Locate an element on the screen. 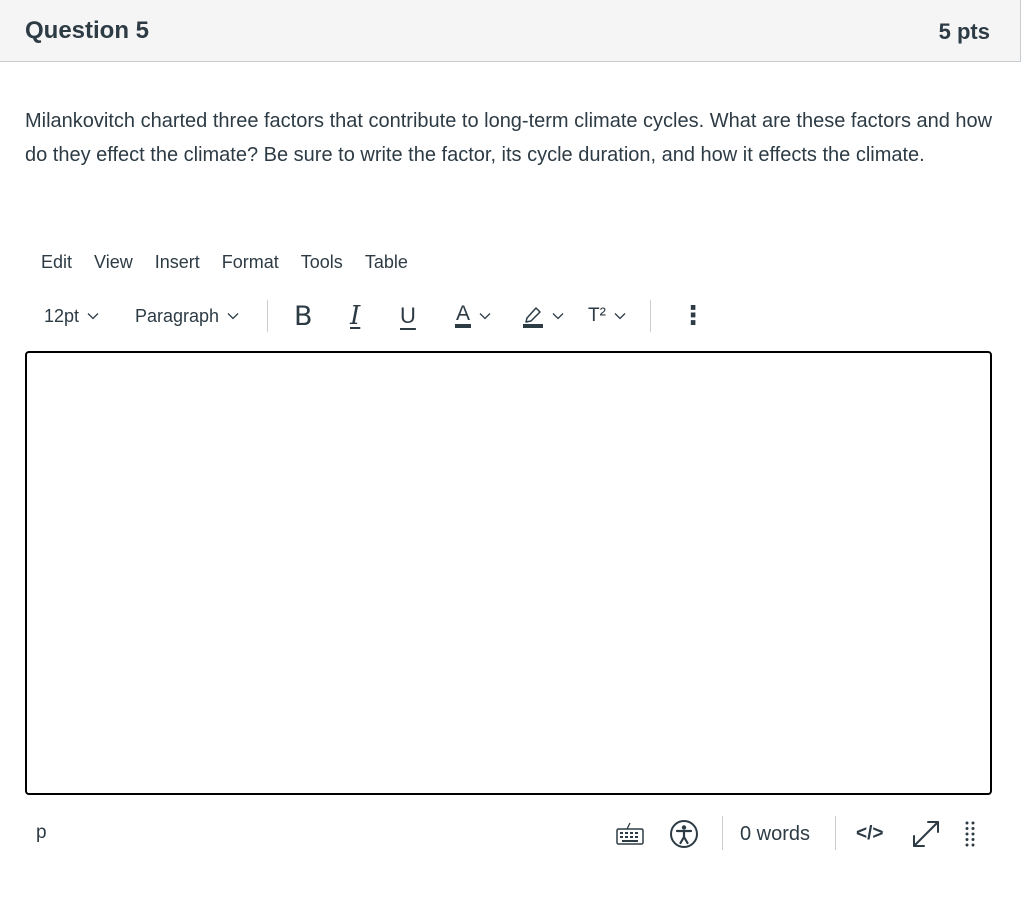  resize-handle is located at coordinates (971, 834).